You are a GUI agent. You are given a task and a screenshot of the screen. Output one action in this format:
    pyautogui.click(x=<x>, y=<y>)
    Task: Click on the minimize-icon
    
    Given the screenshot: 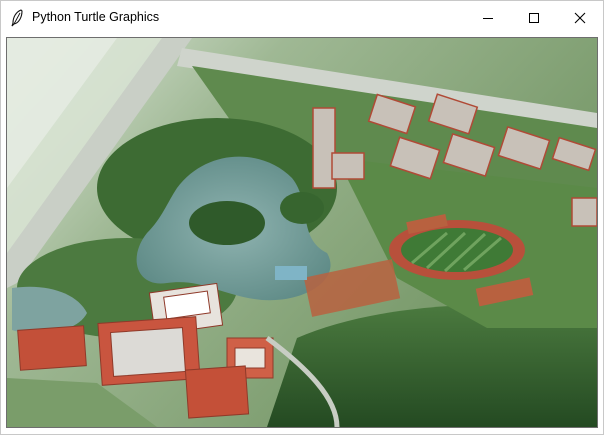 What is the action you would take?
    pyautogui.click(x=488, y=18)
    